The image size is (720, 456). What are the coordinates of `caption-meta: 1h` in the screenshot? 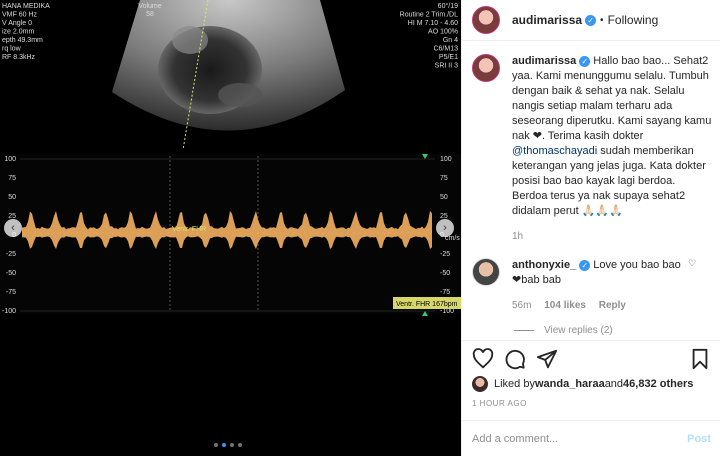 It's located at (612, 236).